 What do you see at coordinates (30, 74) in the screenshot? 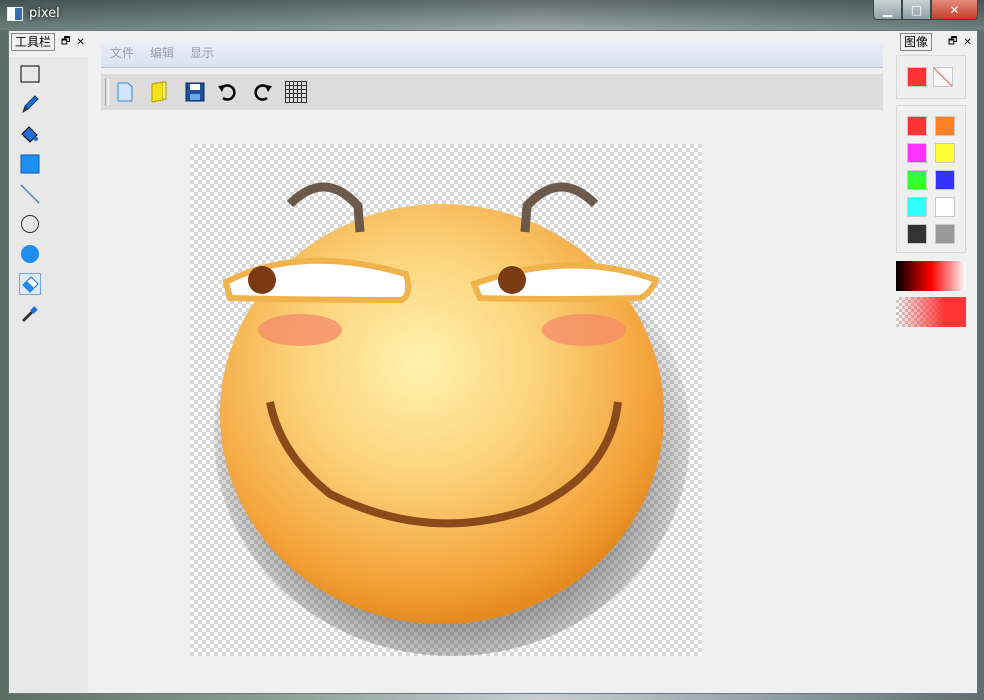
I see `rectangle-select-icon` at bounding box center [30, 74].